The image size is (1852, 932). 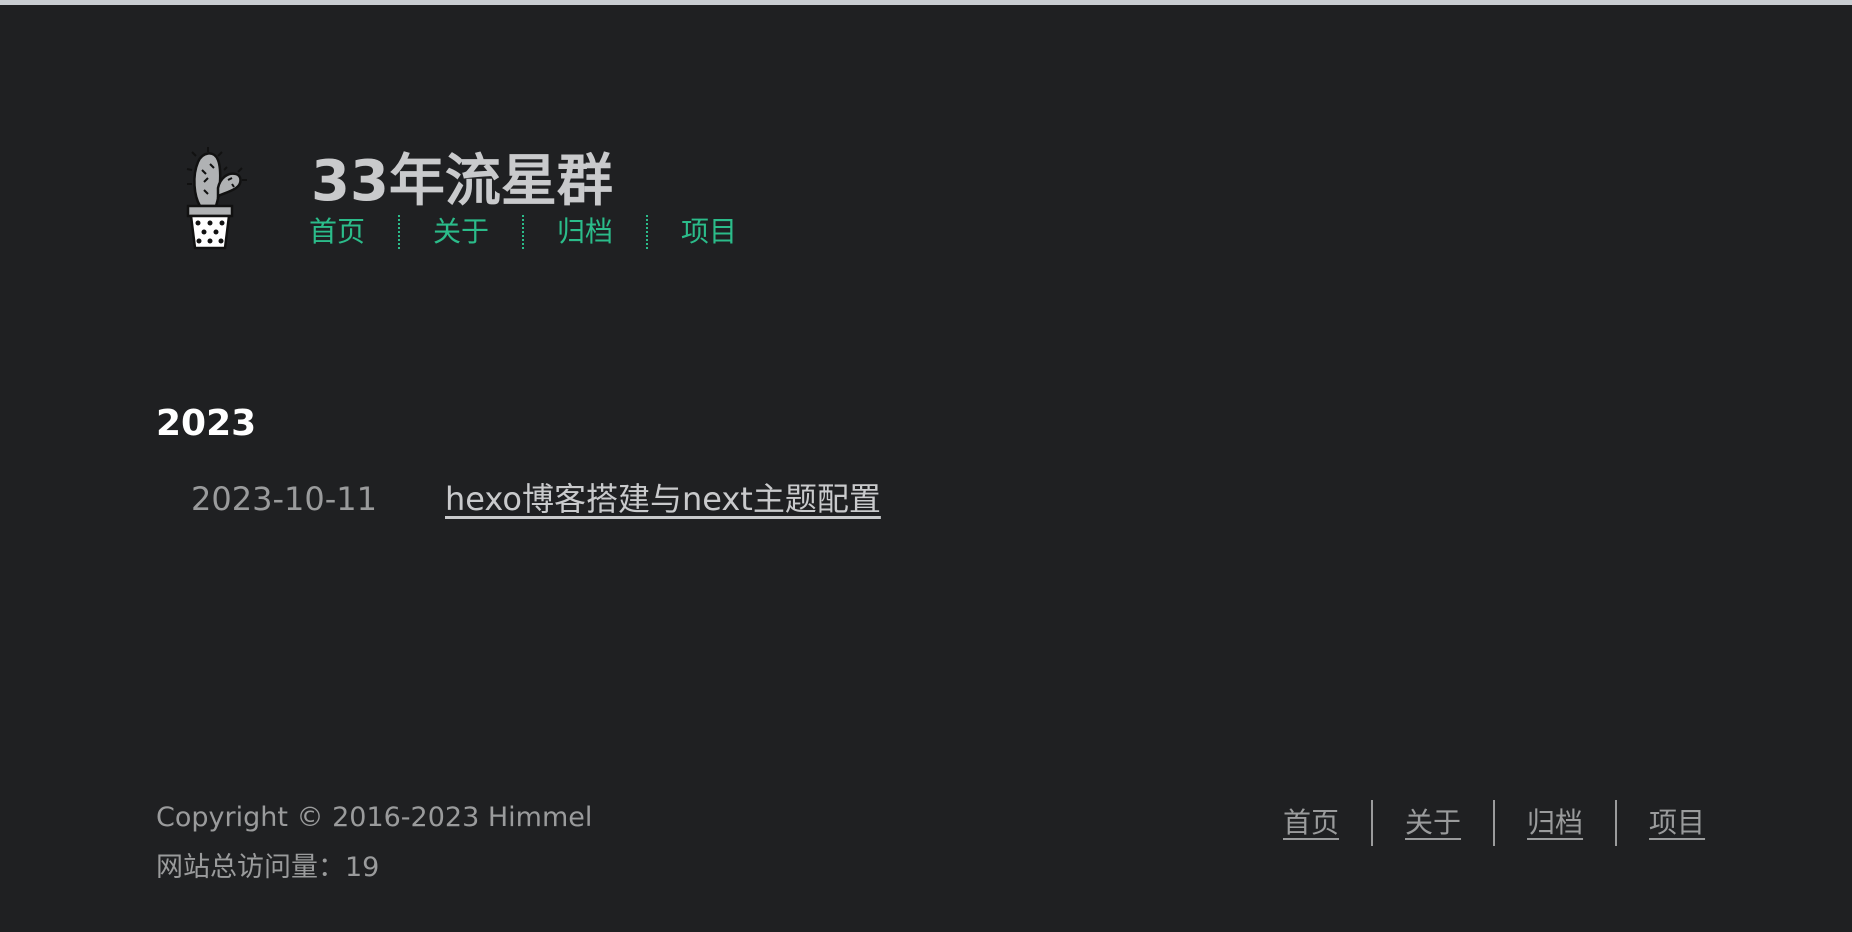 I want to click on cactus-logo-icon, so click(x=218, y=199).